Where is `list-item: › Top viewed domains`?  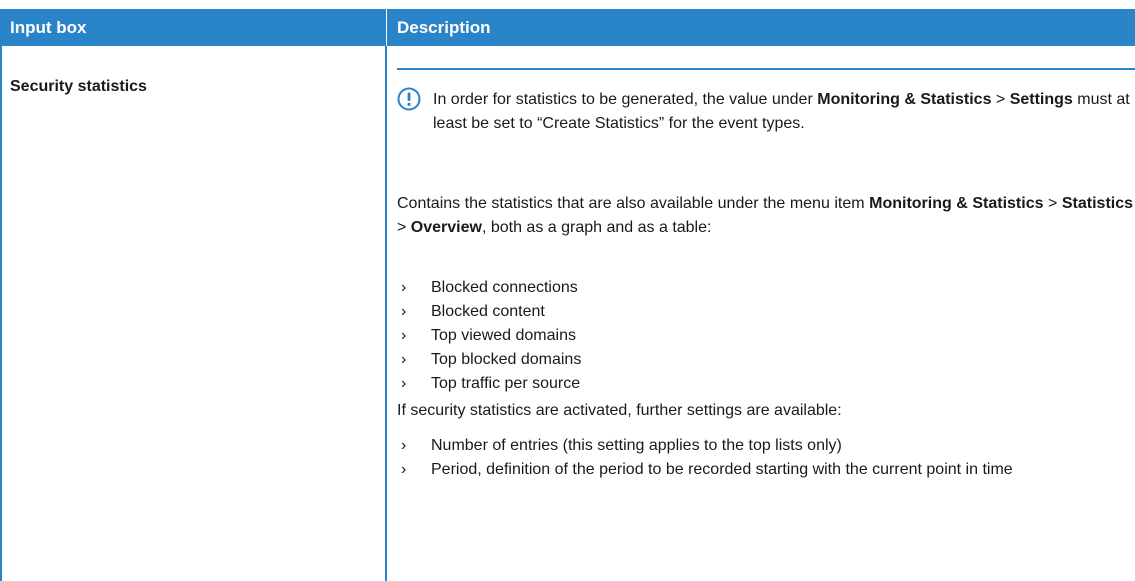 list-item: › Top viewed domains is located at coordinates (489, 336).